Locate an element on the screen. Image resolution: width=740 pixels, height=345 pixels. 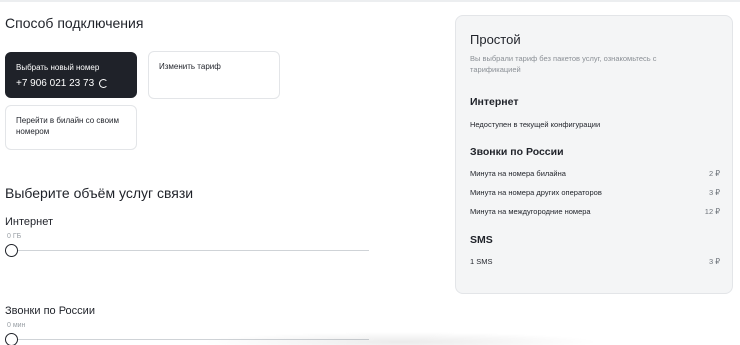
sms-price-value: 3 ₽ is located at coordinates (714, 261).